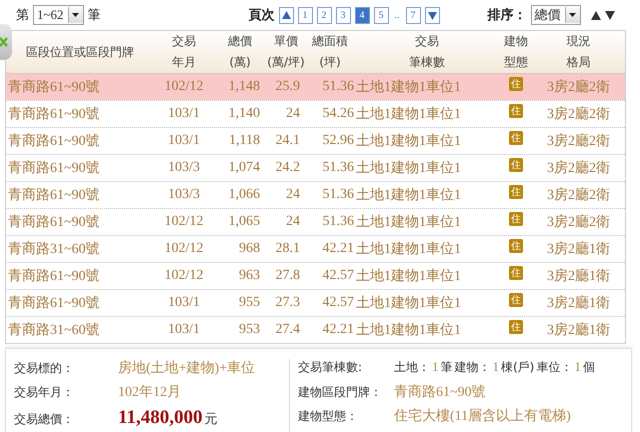 The height and width of the screenshot is (432, 640). Describe the element at coordinates (287, 330) in the screenshot. I see `table-cell-text: 27.4` at that location.